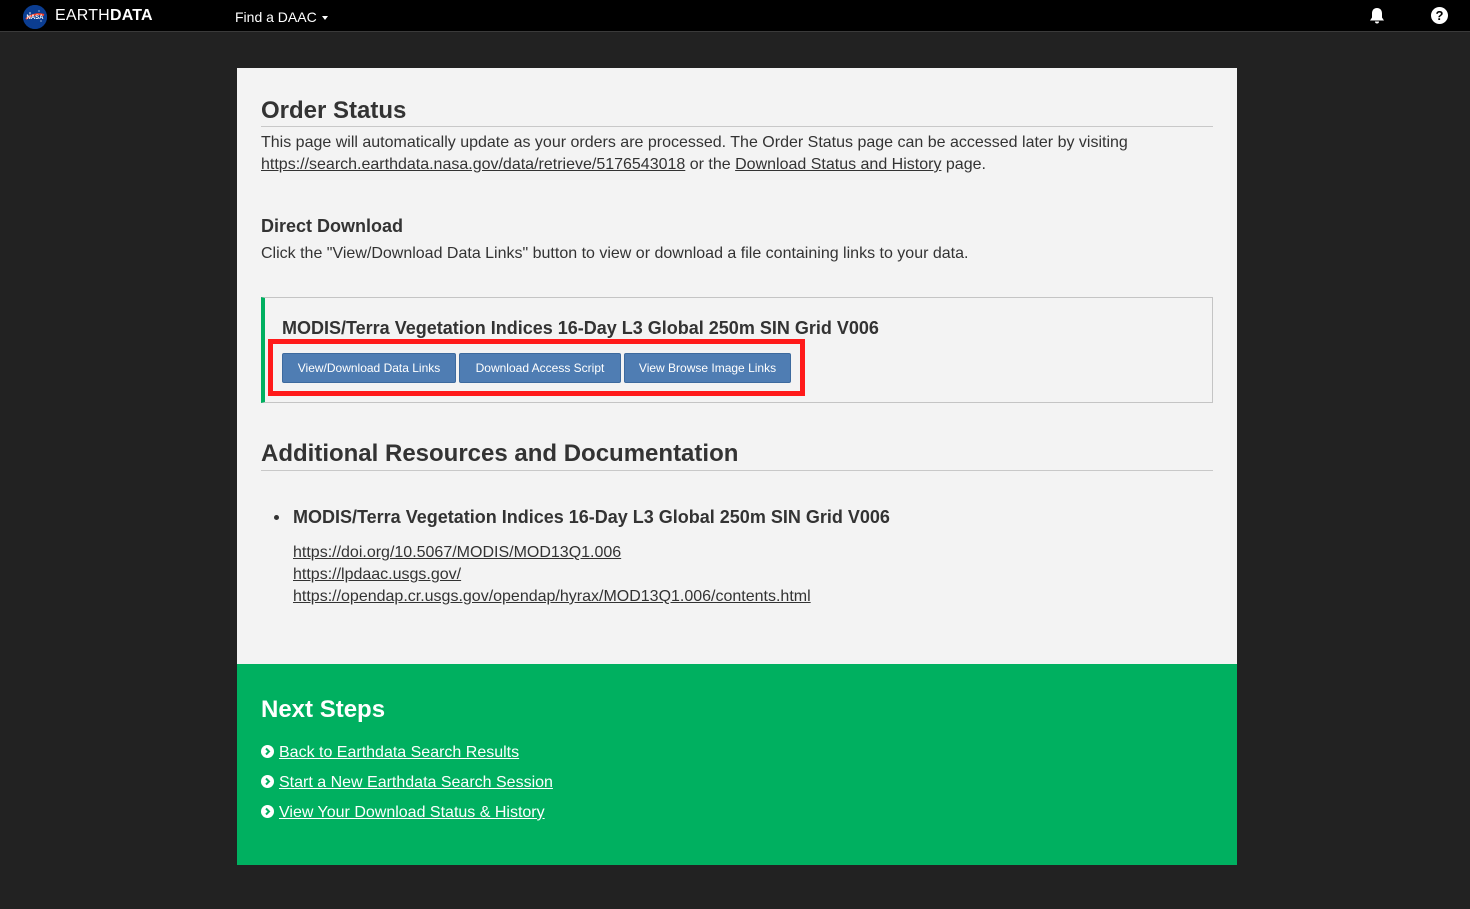 The height and width of the screenshot is (909, 1470). What do you see at coordinates (965, 164) in the screenshot?
I see `page-text: page.` at bounding box center [965, 164].